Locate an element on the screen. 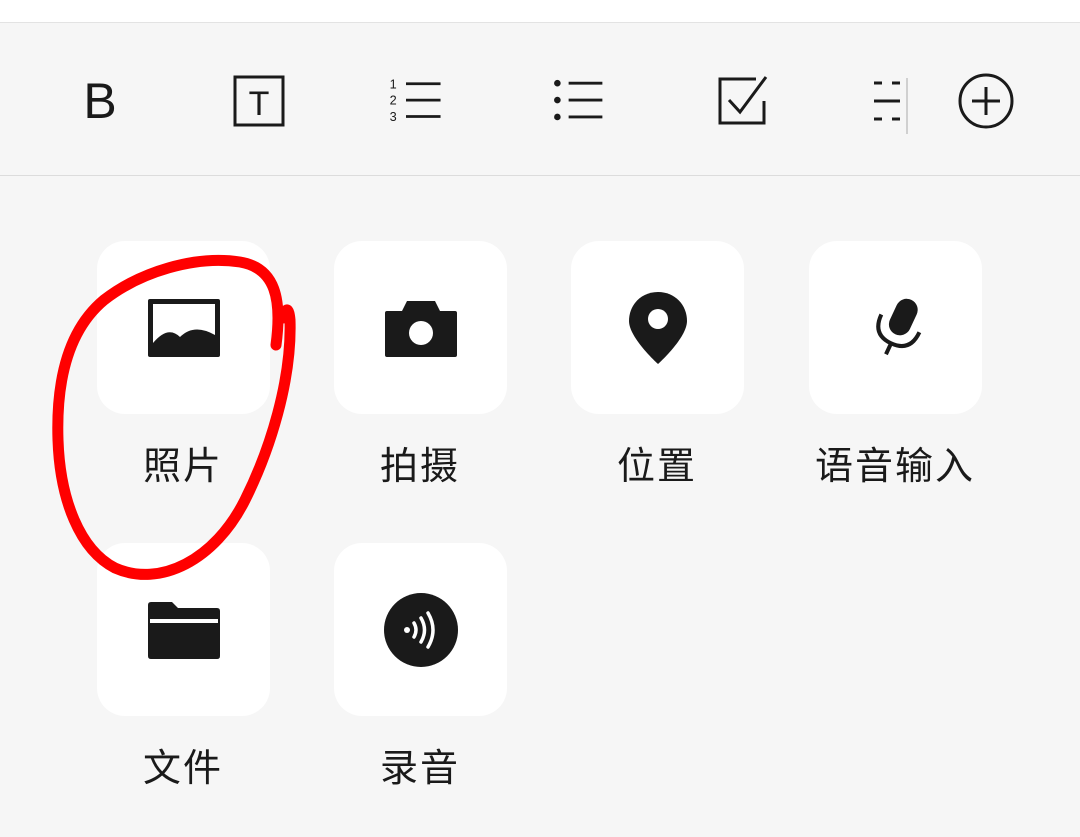 Image resolution: width=1080 pixels, height=837 pixels. audio-record-button is located at coordinates (420, 629).